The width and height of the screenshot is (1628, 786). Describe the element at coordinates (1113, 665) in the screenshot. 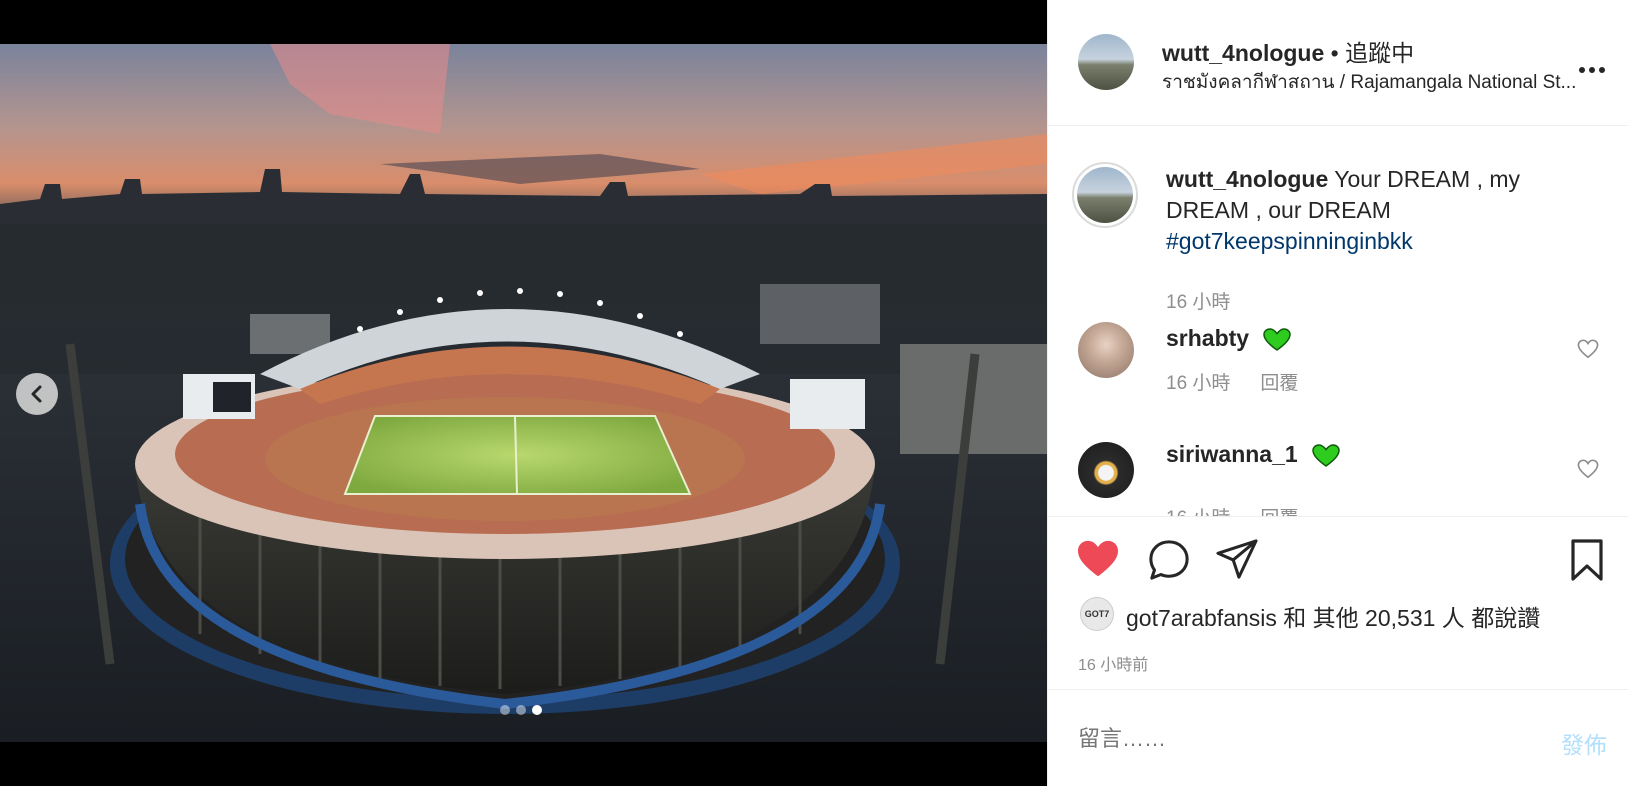

I see `post-timestamp: 16 小時前` at that location.